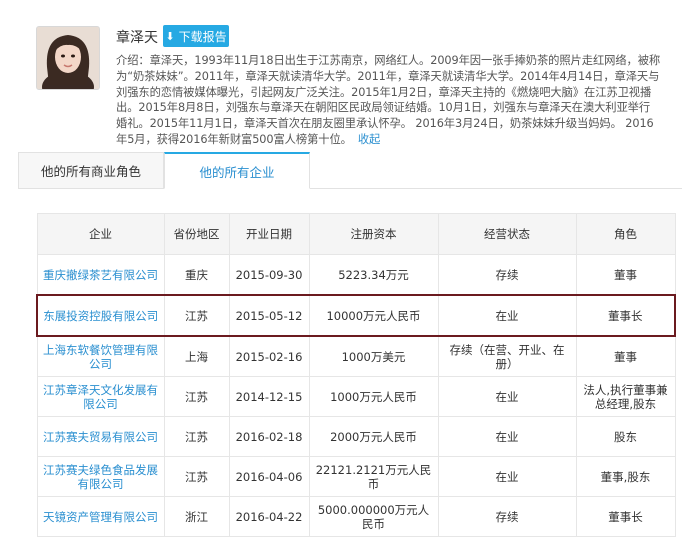  What do you see at coordinates (100, 516) in the screenshot?
I see `company-link: 天镜资产管理有限公司` at bounding box center [100, 516].